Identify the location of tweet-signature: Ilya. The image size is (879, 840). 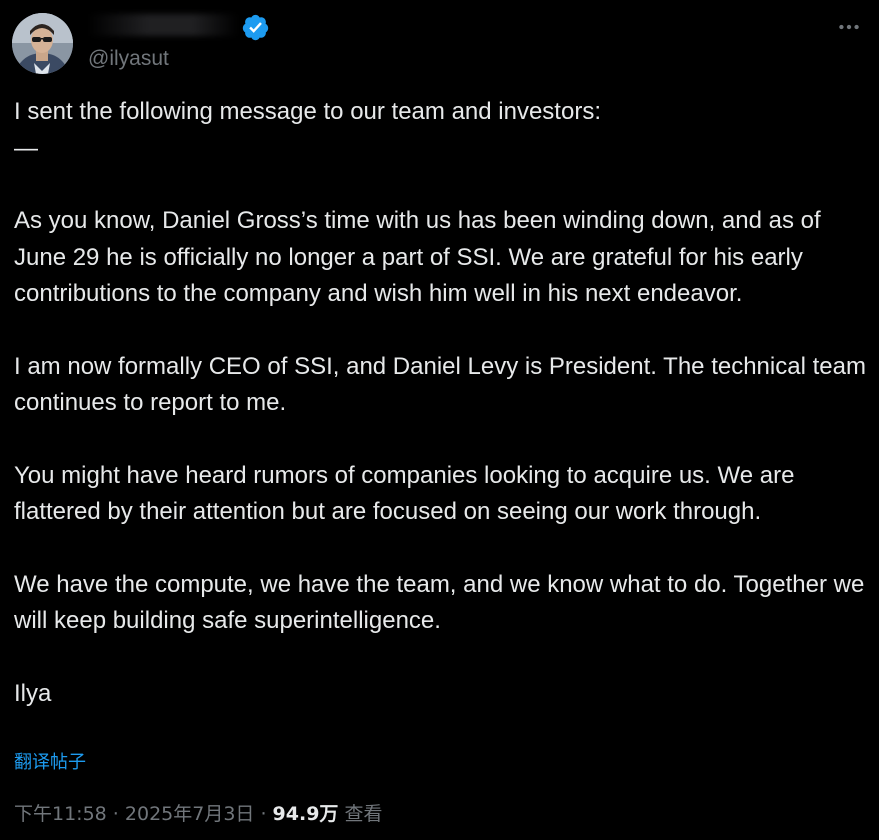
(33, 693).